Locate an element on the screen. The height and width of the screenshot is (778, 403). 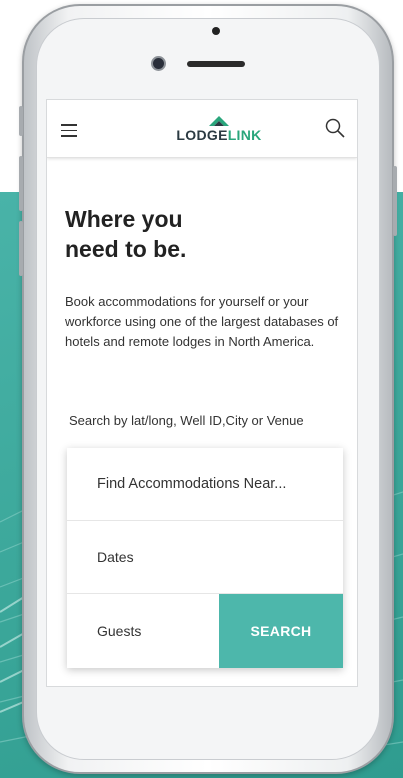
lodgelink-logo: LODGELINK is located at coordinates (219, 129).